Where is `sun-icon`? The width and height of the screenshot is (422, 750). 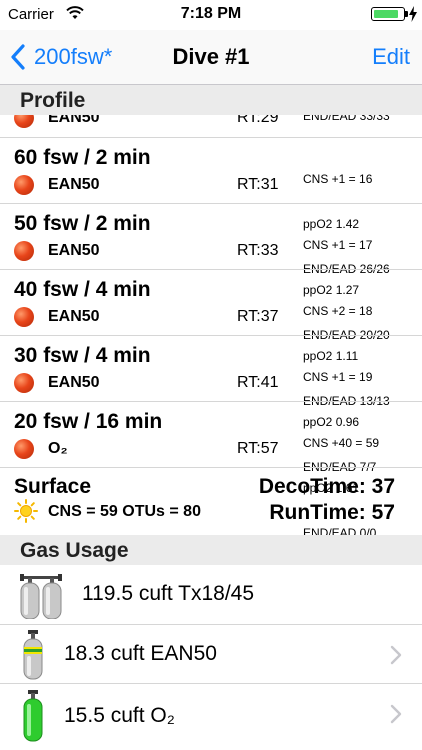 sun-icon is located at coordinates (26, 511).